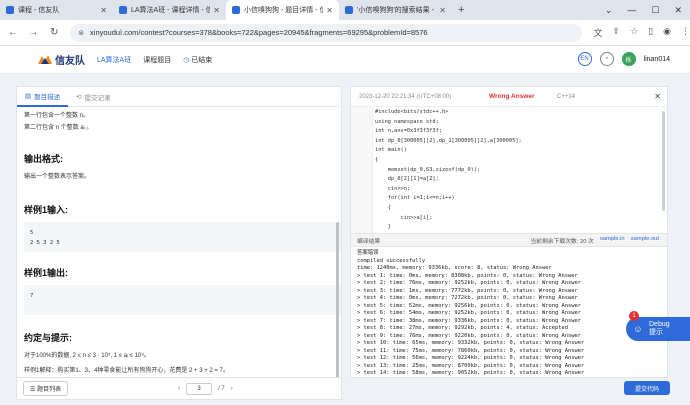  What do you see at coordinates (46, 210) in the screenshot?
I see `sample-input-heading: 样例1输入:` at bounding box center [46, 210].